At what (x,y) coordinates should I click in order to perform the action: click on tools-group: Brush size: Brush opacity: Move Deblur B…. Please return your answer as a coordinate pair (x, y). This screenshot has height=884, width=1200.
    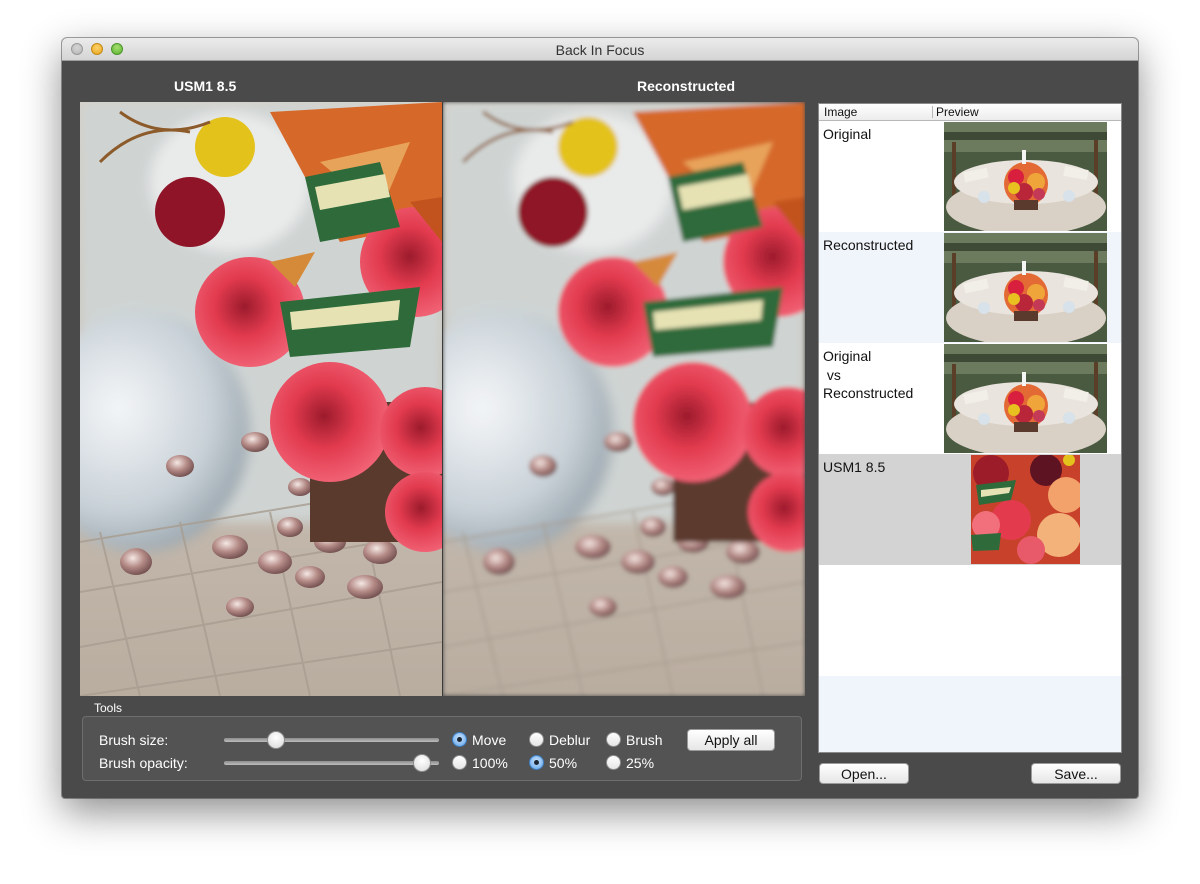
    Looking at the image, I should click on (442, 748).